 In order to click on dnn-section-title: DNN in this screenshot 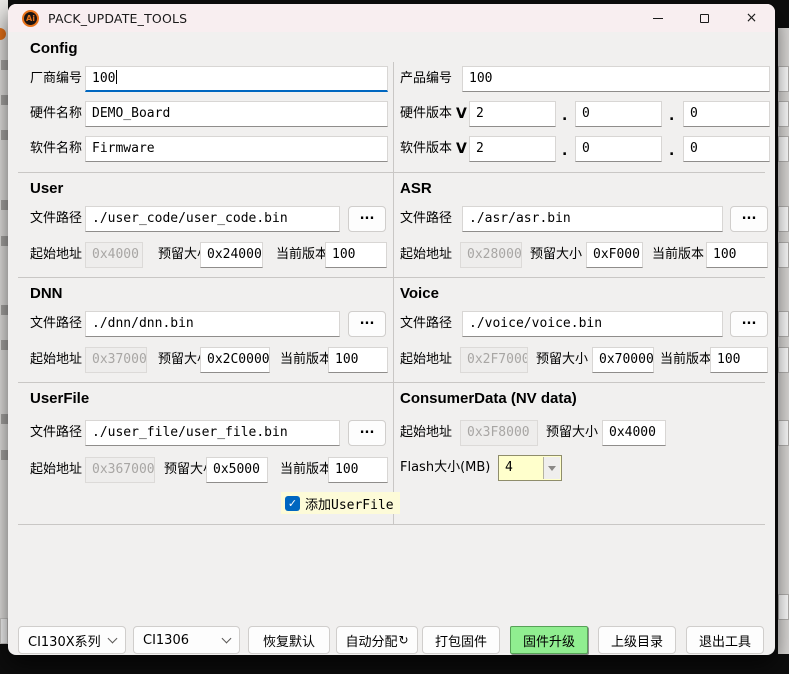, I will do `click(46, 293)`.